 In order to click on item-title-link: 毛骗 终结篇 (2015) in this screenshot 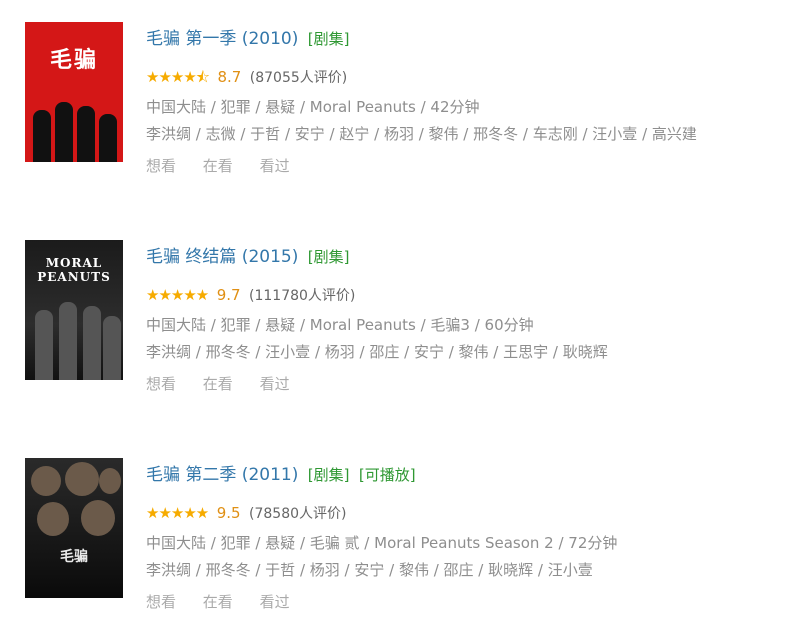, I will do `click(222, 257)`.